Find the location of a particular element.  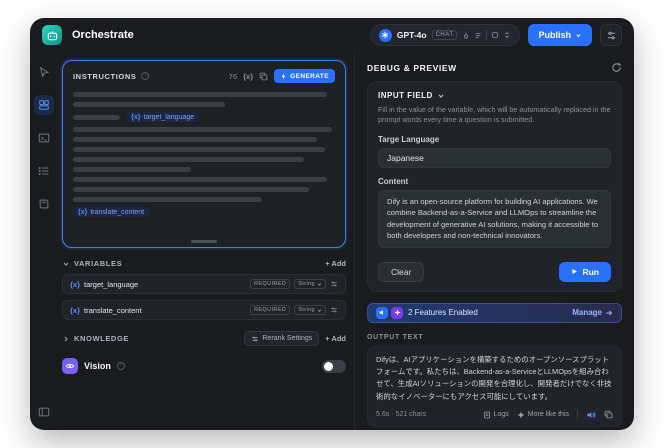

features-banner: 2 Features Enabled Manage is located at coordinates (494, 312).